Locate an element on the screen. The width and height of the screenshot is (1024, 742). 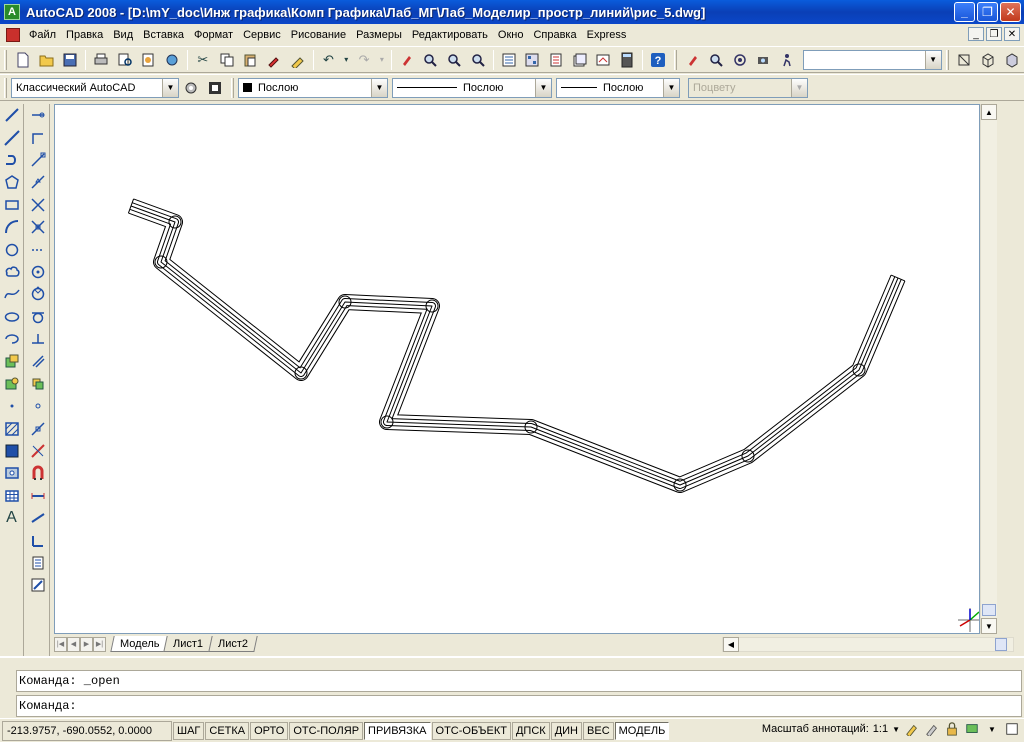
snap-perpendicular-icon is located at coordinates (38, 339).